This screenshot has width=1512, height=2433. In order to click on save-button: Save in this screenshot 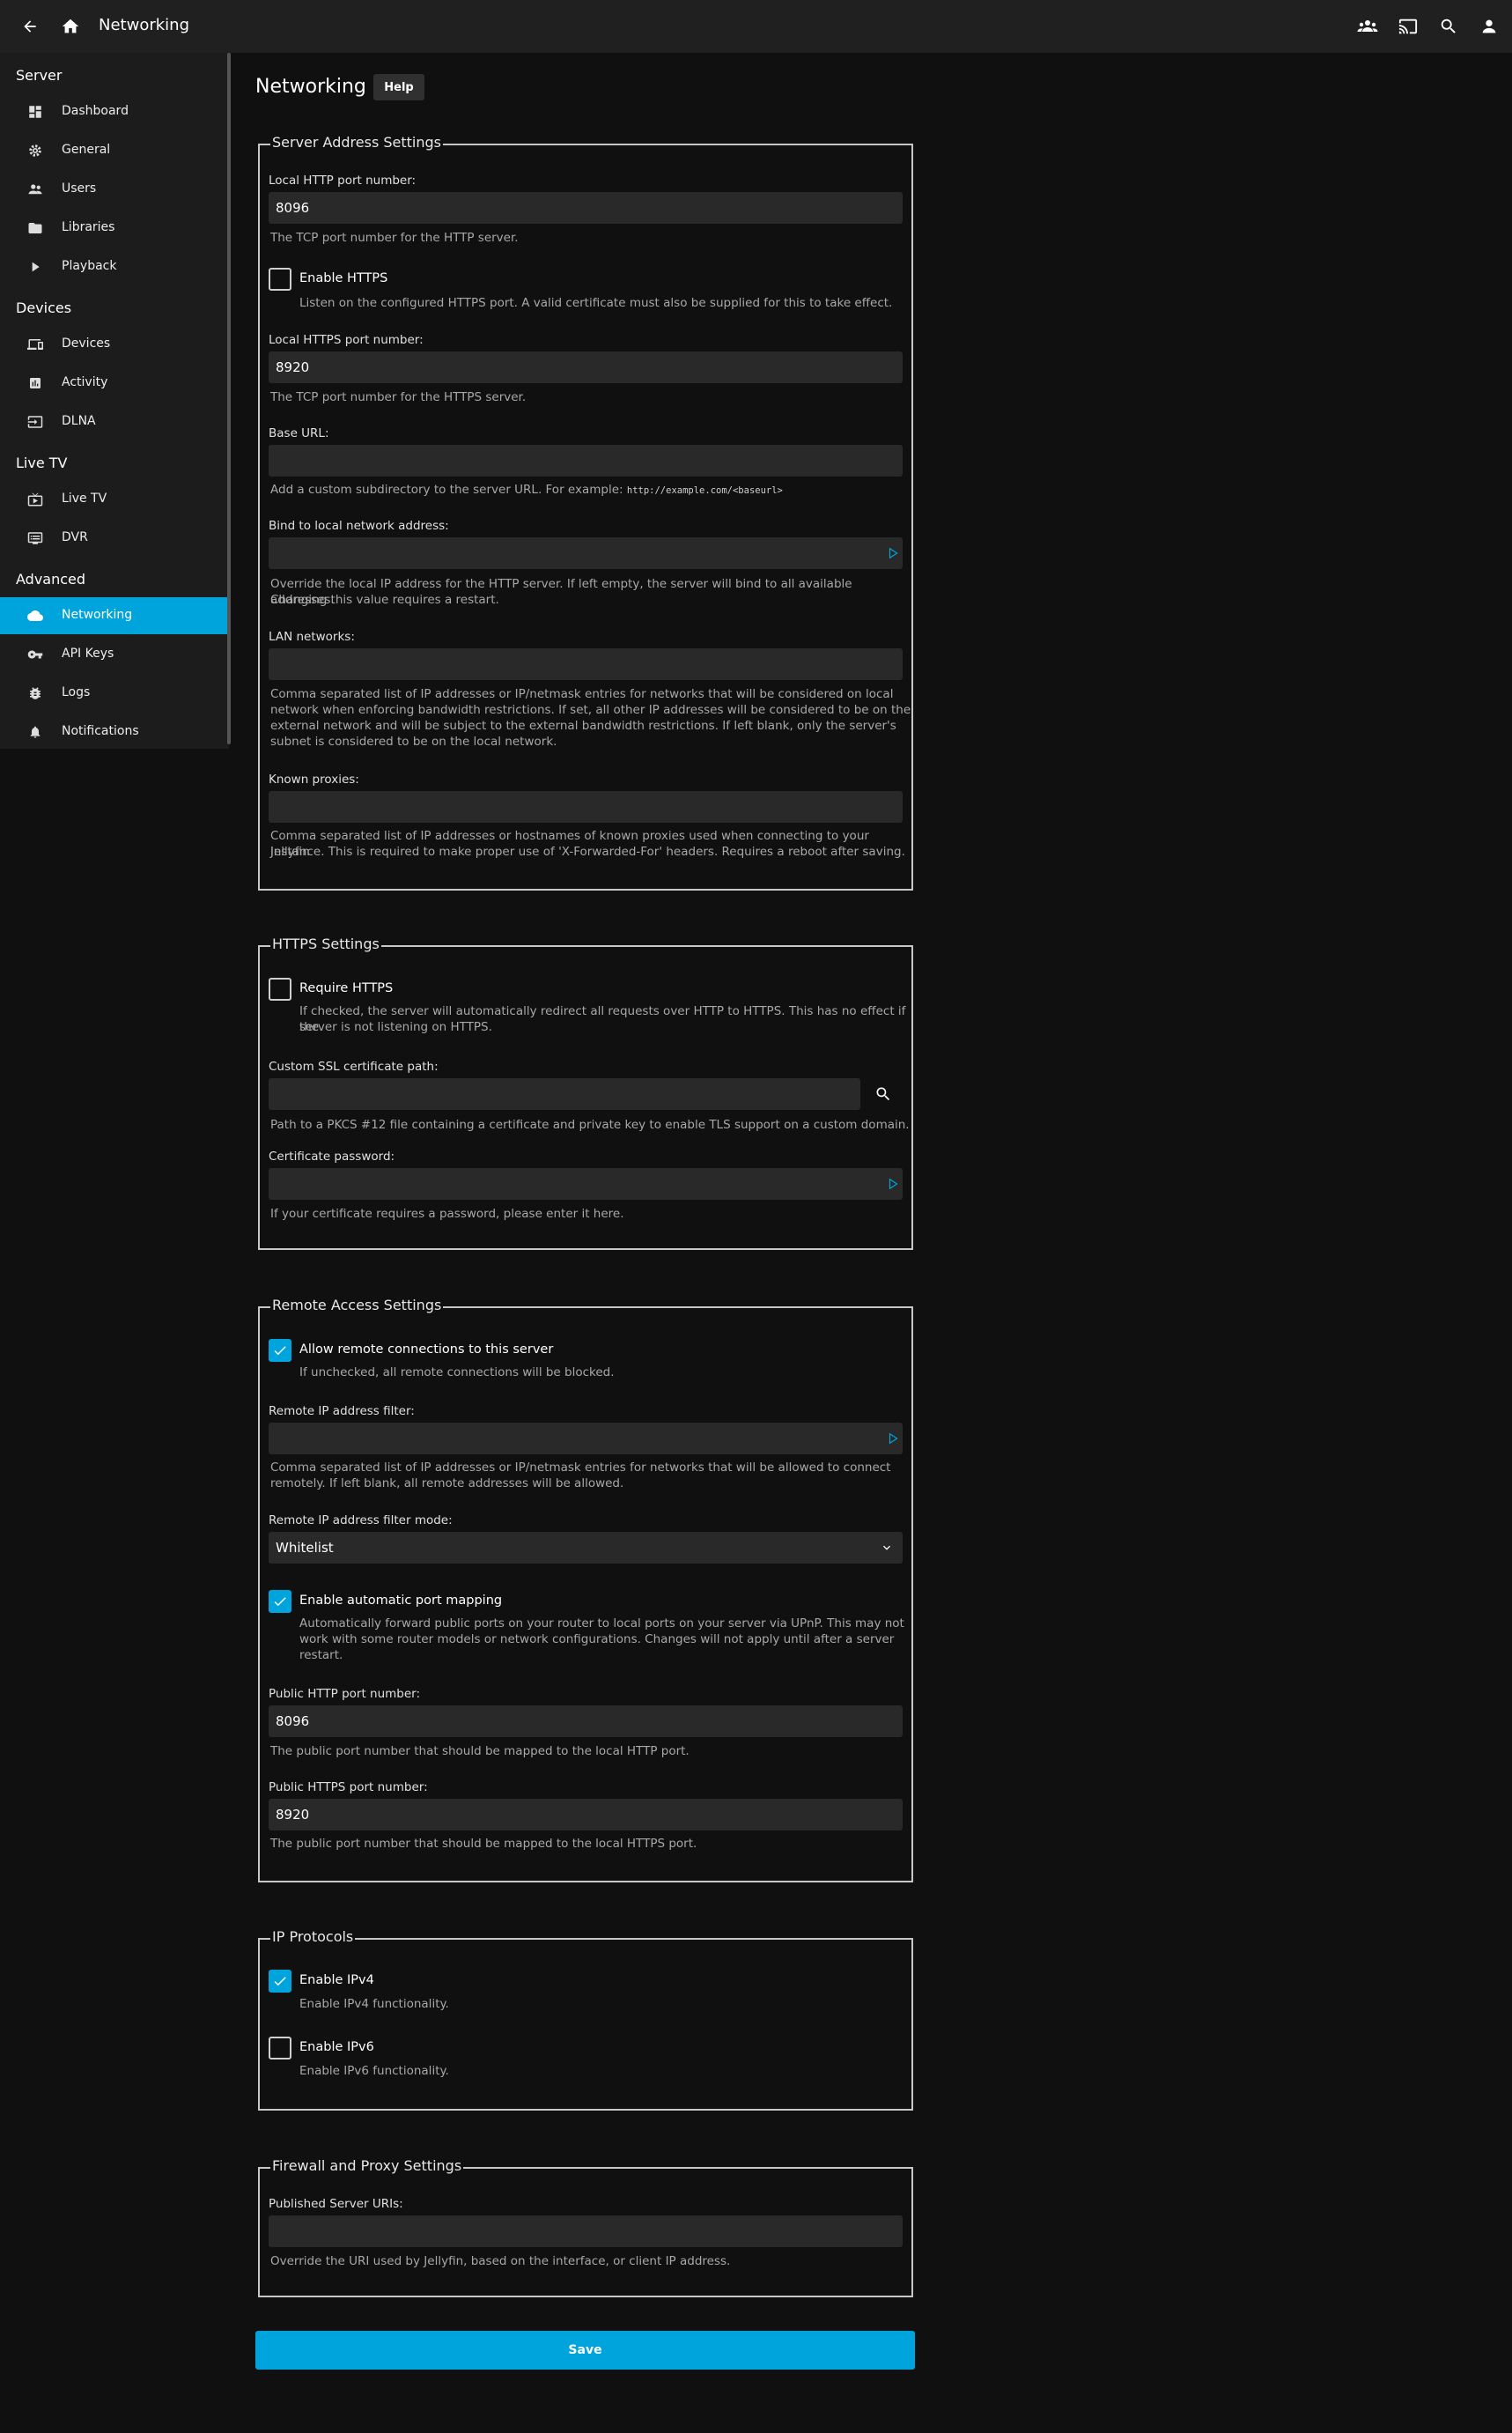, I will do `click(585, 2350)`.